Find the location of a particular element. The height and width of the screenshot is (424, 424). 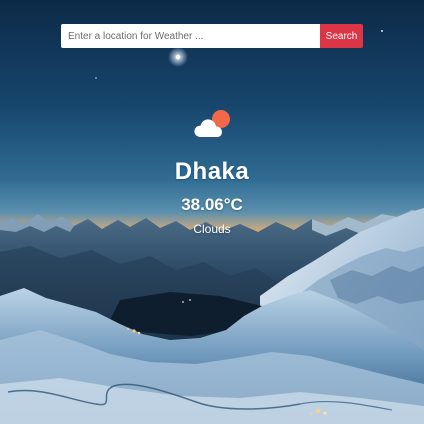

location-search-input is located at coordinates (190, 36).